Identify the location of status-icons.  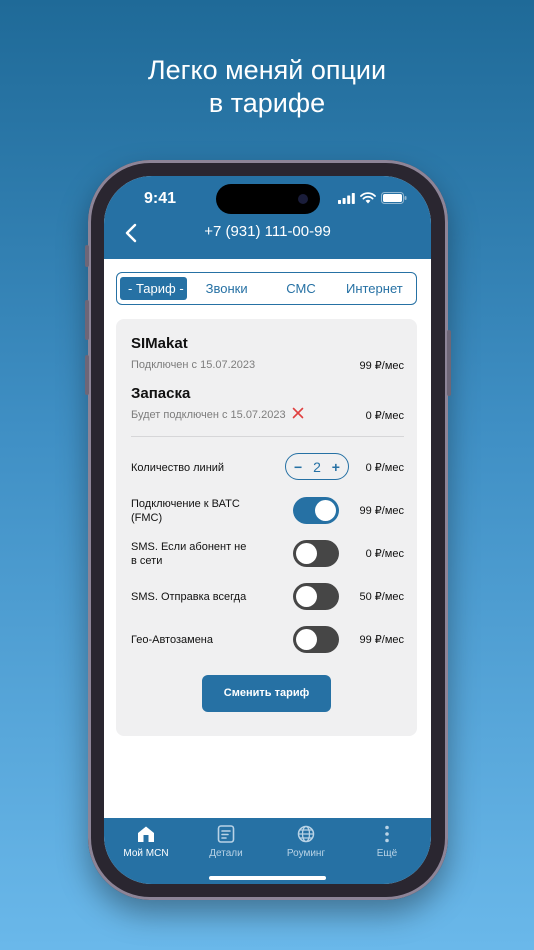
(372, 198).